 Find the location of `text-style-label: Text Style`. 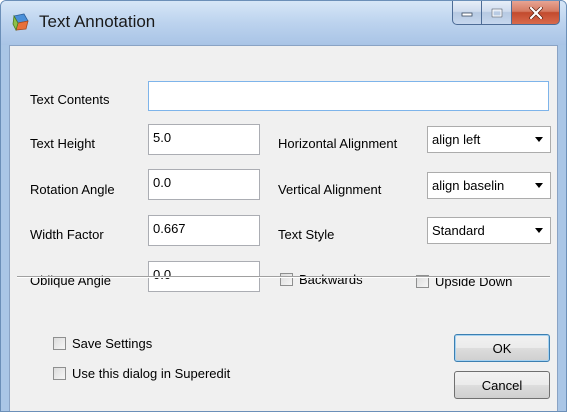

text-style-label: Text Style is located at coordinates (306, 234).